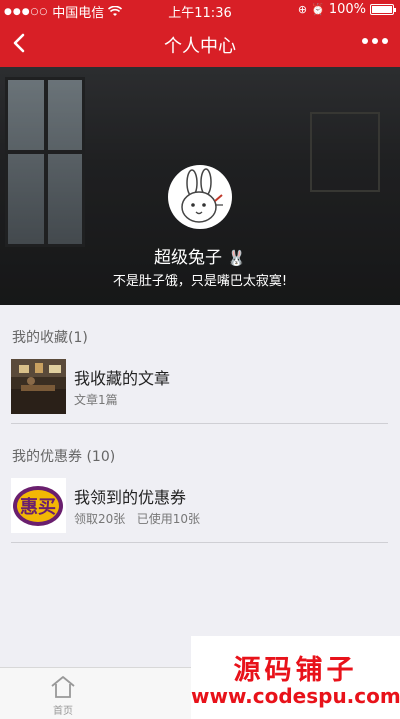  What do you see at coordinates (318, 9) in the screenshot?
I see `alarm-icon: ⏰` at bounding box center [318, 9].